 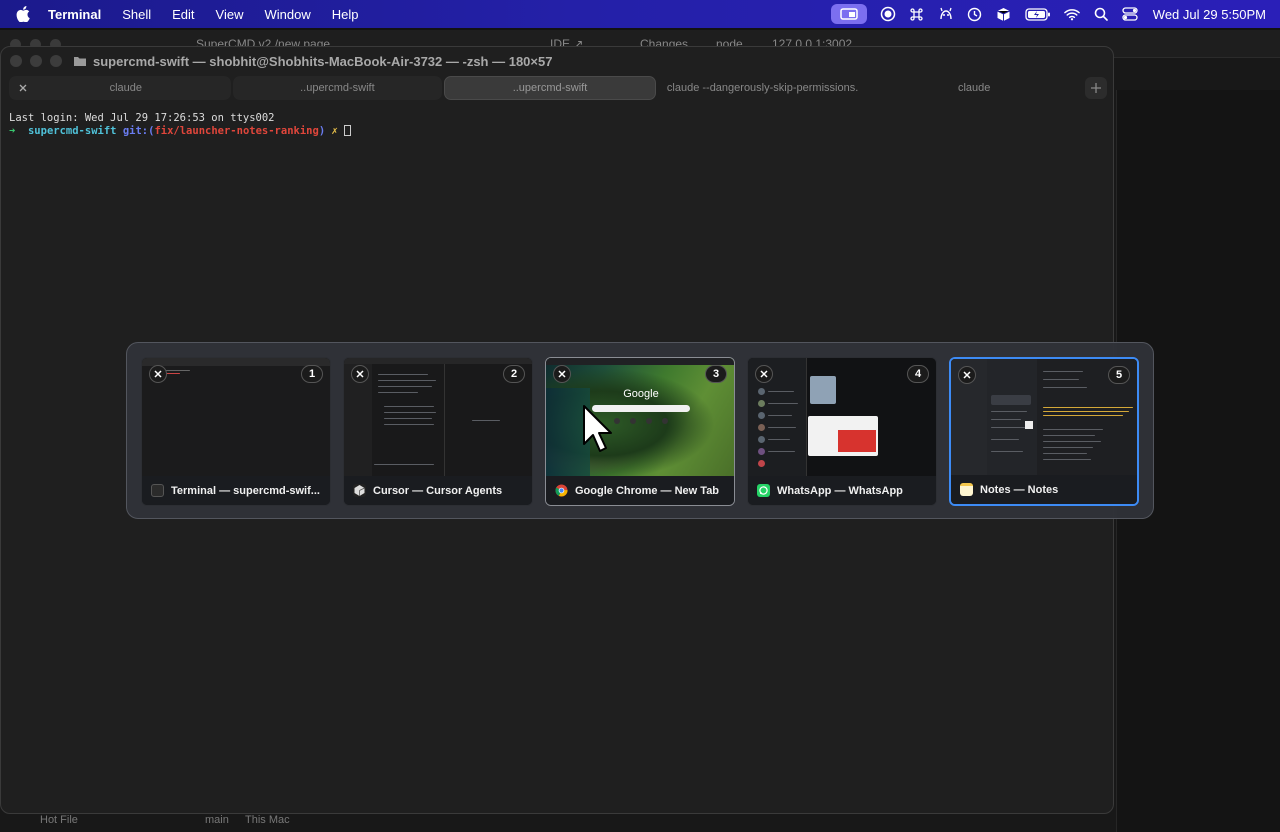 What do you see at coordinates (312, 374) in the screenshot?
I see `window-number-badge: 1` at bounding box center [312, 374].